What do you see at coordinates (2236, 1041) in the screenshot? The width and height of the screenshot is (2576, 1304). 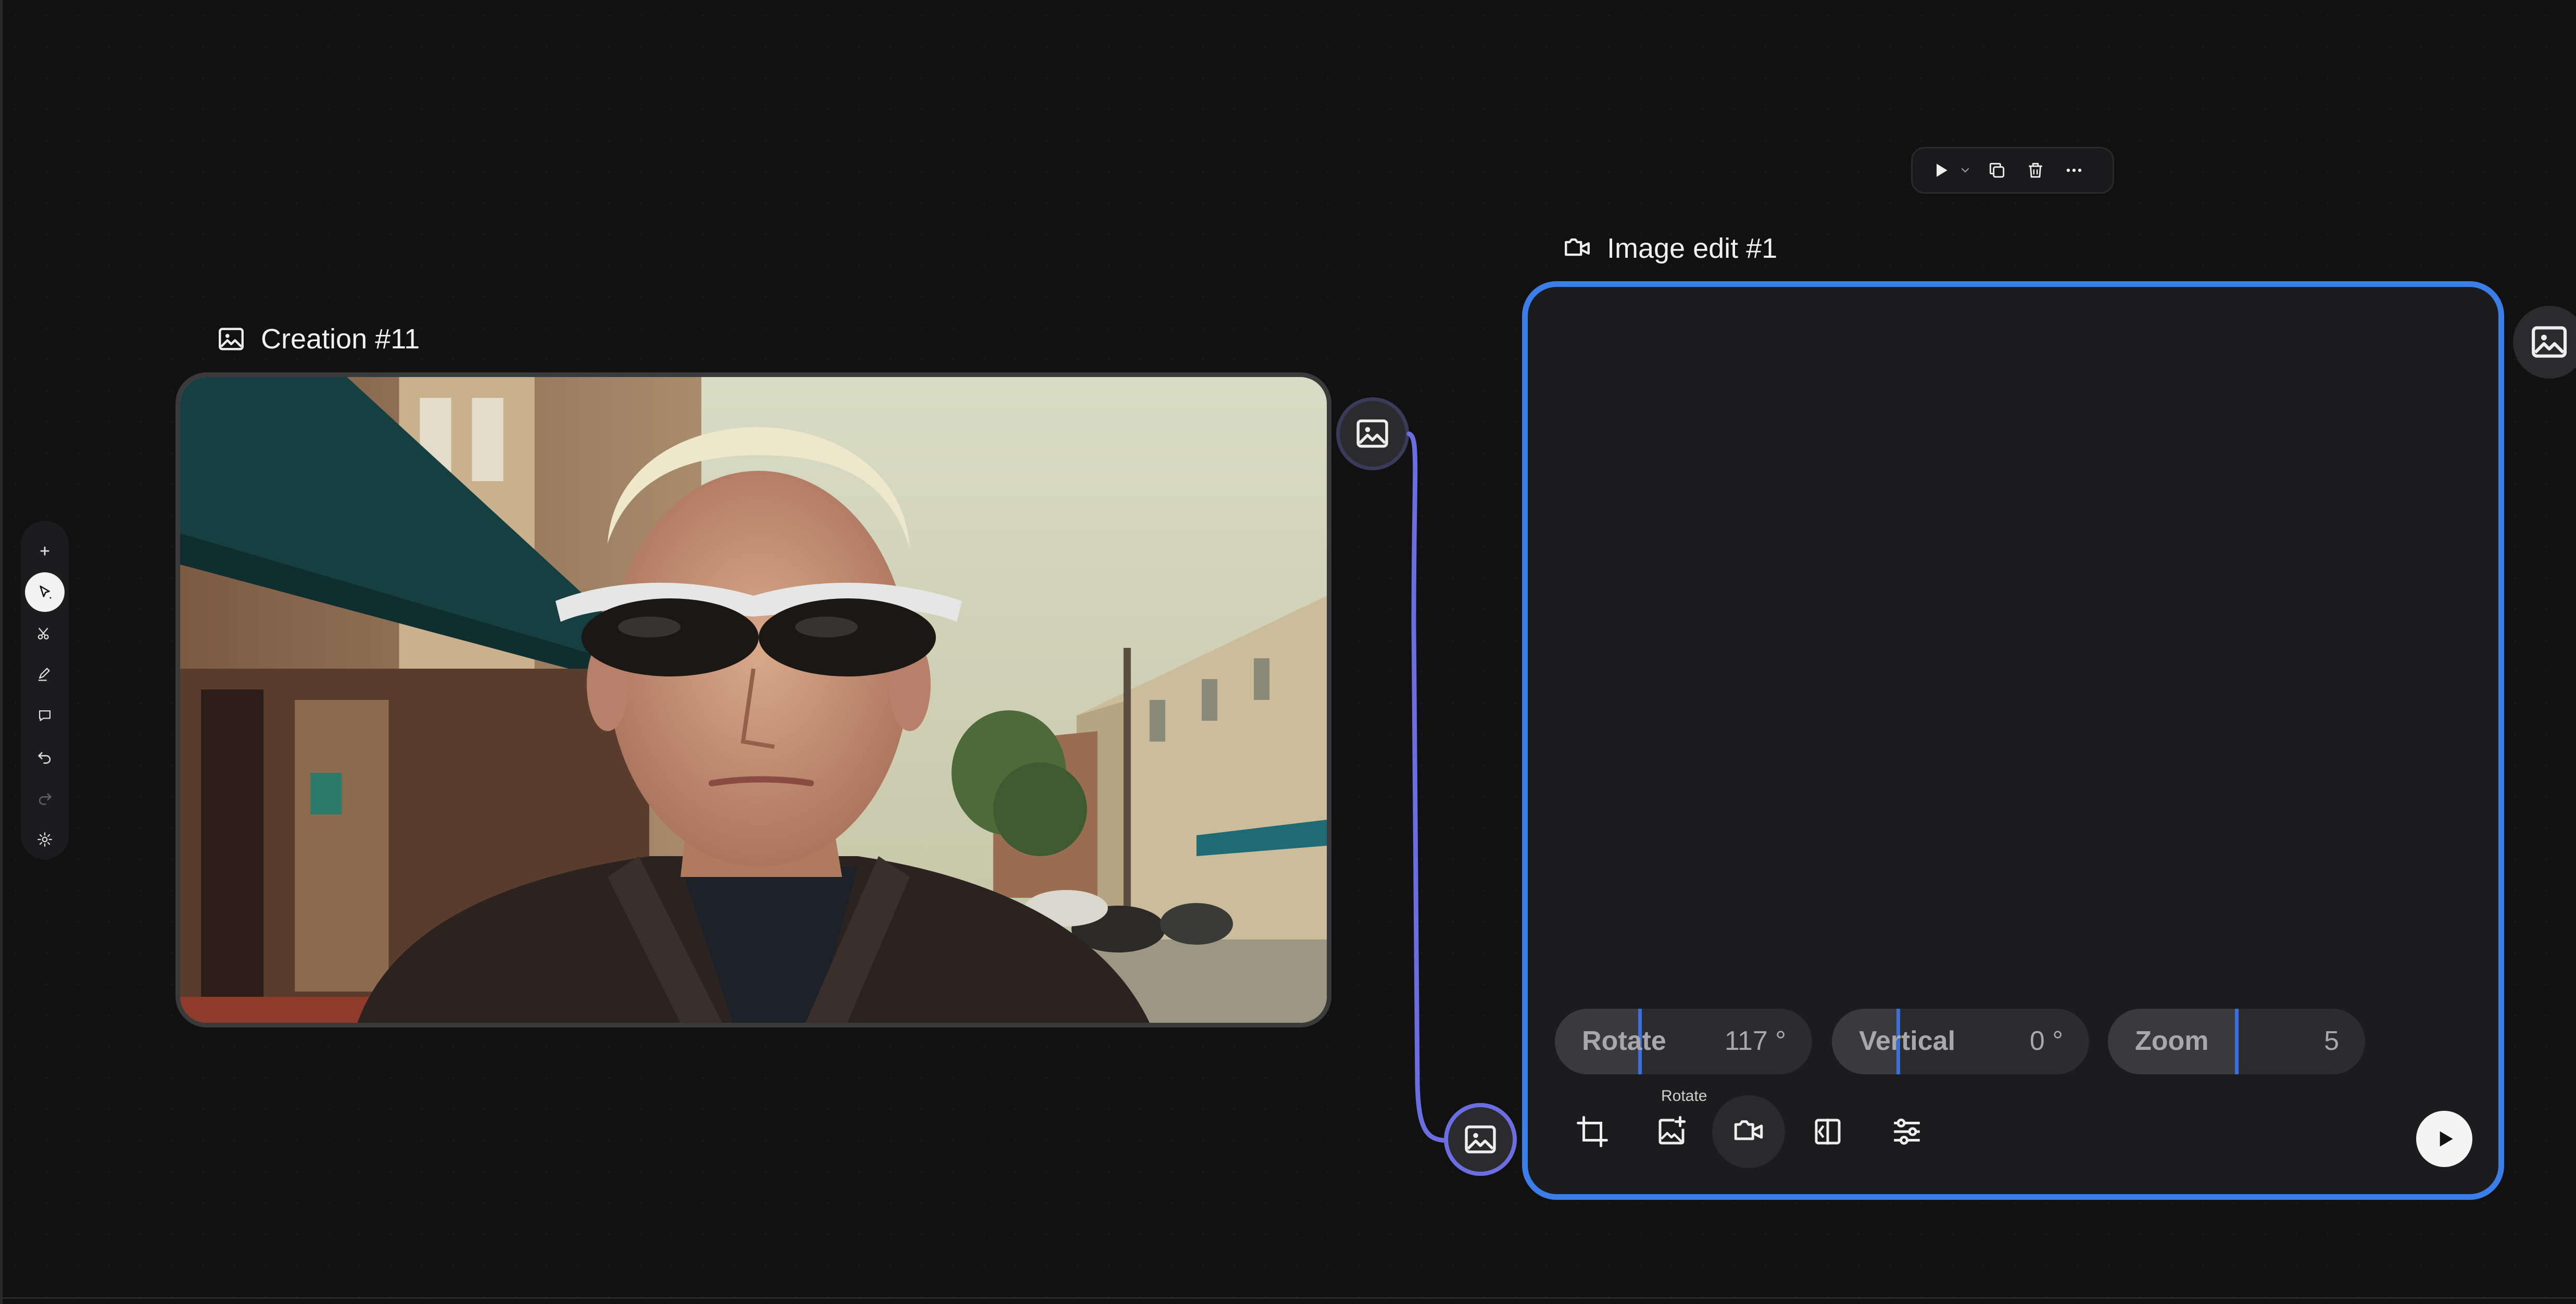 I see `zoom-slider: Zoom 5` at bounding box center [2236, 1041].